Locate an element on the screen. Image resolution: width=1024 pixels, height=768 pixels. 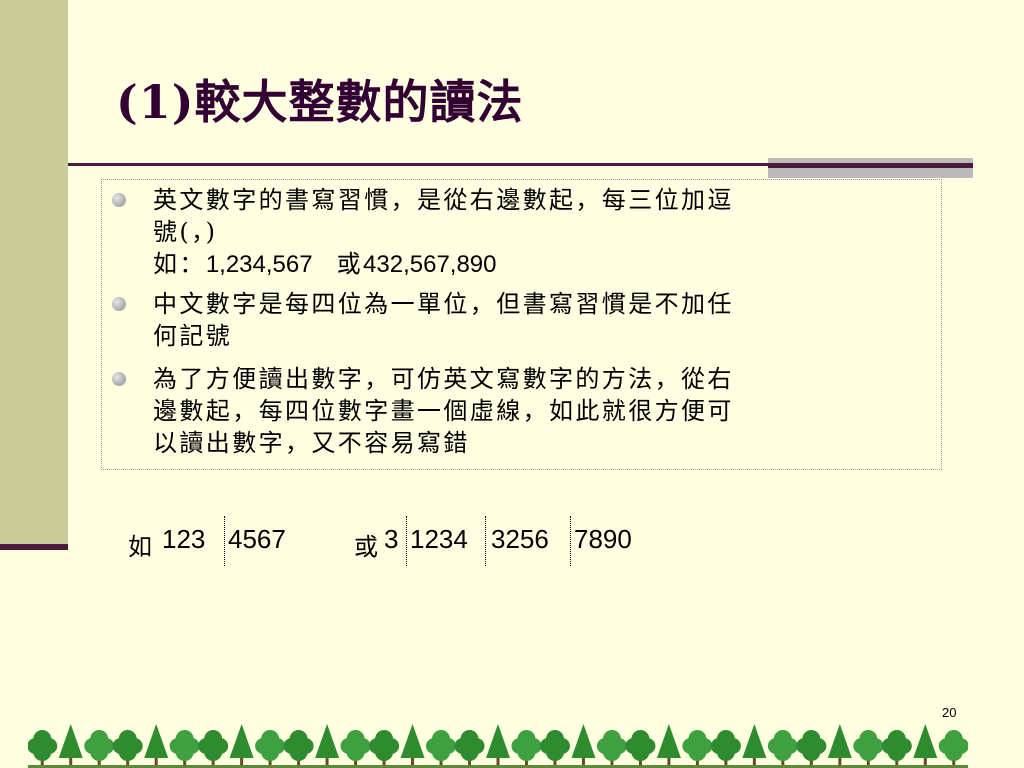
bullet-text: 中文數字是每四位為一單位，但書寫習慣是不加任 何記號 is located at coordinates (533, 320).